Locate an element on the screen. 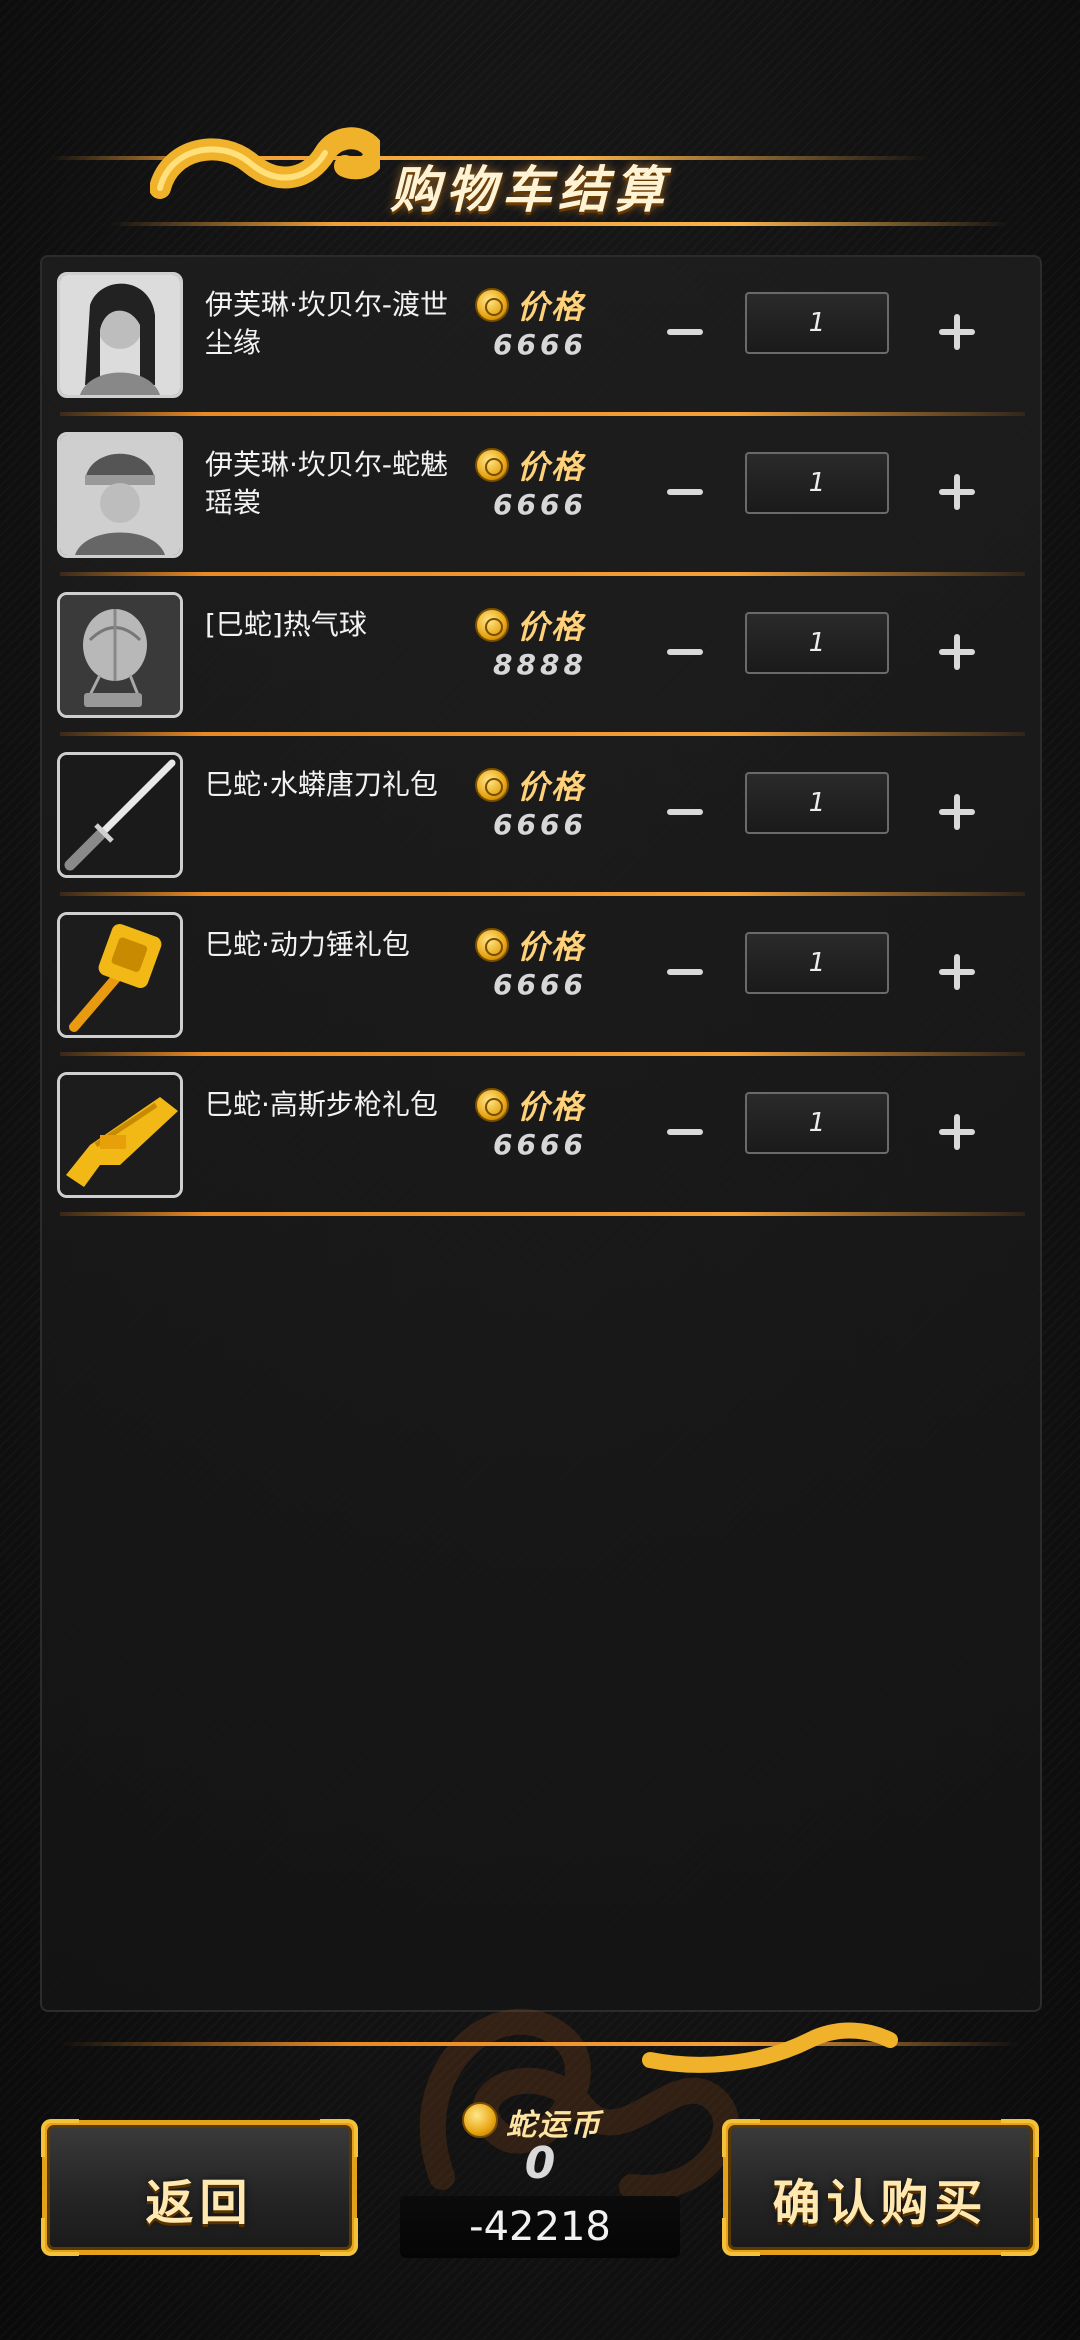 Image resolution: width=1080 pixels, height=2340 pixels. back-button: 返回 is located at coordinates (199, 2187).